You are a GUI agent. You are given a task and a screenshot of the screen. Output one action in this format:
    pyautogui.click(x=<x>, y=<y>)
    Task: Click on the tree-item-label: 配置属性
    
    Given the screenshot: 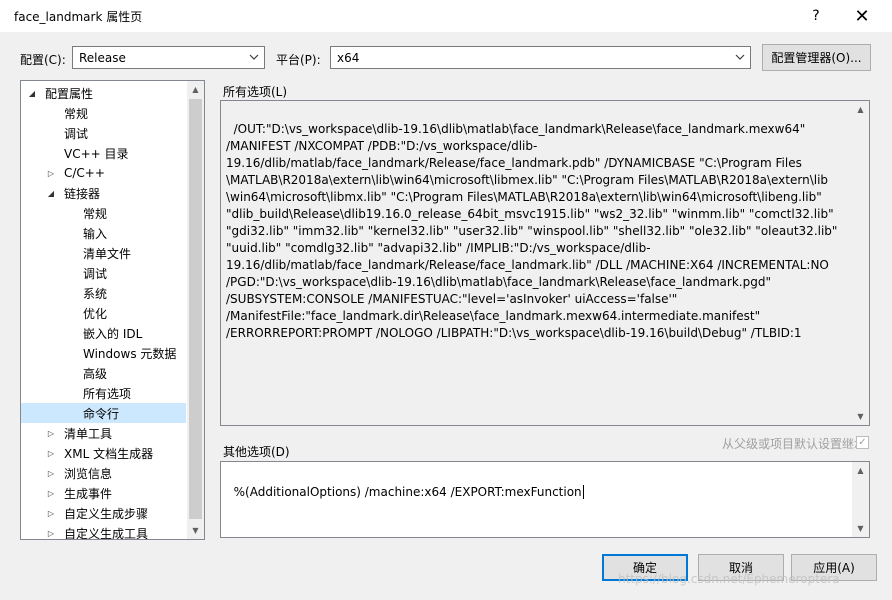 What is the action you would take?
    pyautogui.click(x=69, y=93)
    